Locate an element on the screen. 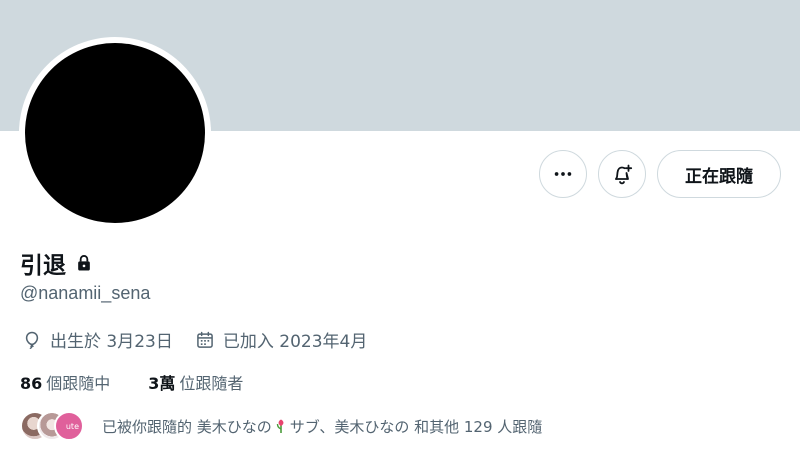 The image size is (800, 467). mutual-avatar: ute is located at coordinates (69, 426).